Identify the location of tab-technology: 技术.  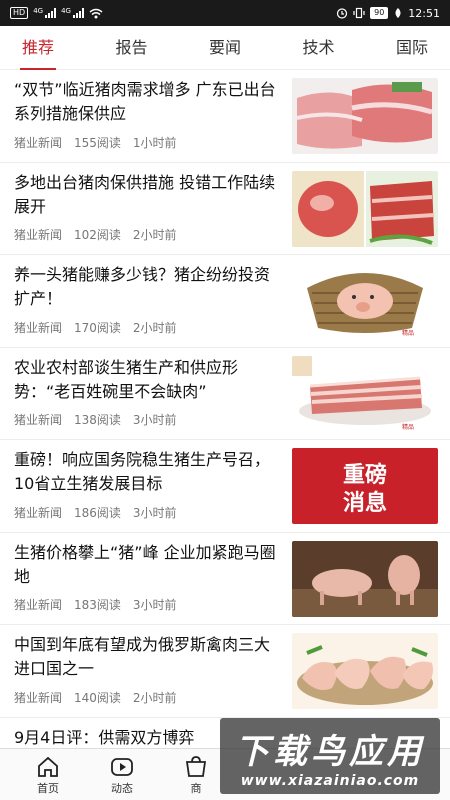
(318, 48).